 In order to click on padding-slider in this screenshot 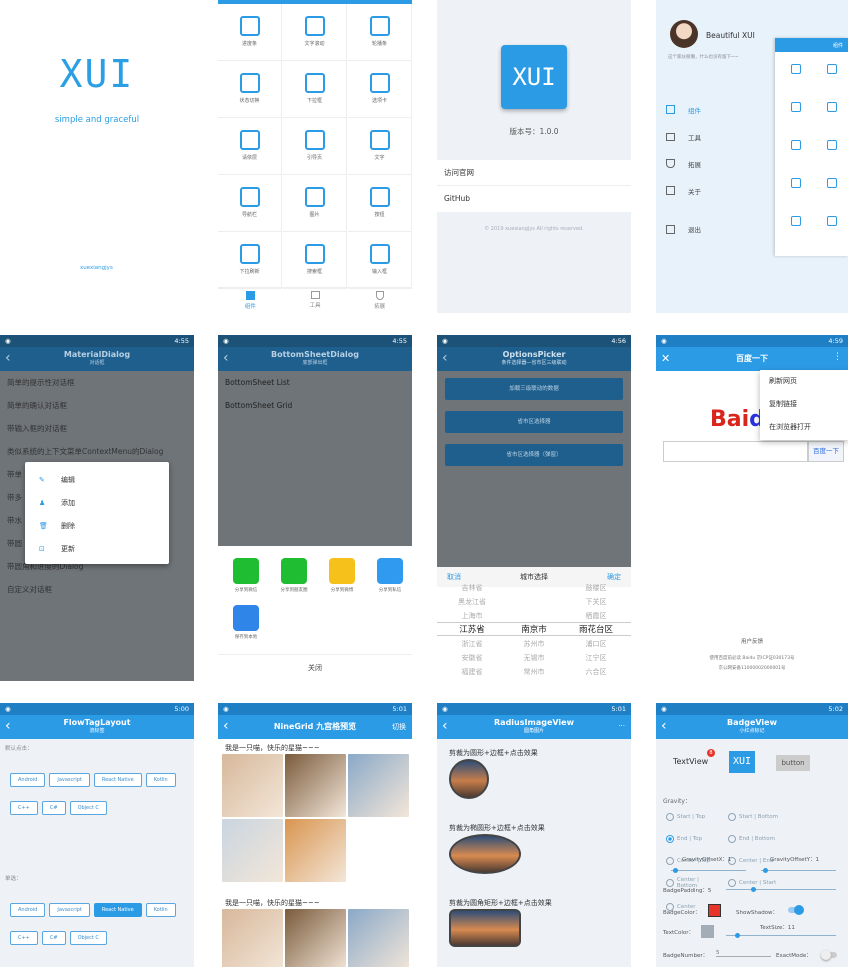, I will do `click(781, 889)`.